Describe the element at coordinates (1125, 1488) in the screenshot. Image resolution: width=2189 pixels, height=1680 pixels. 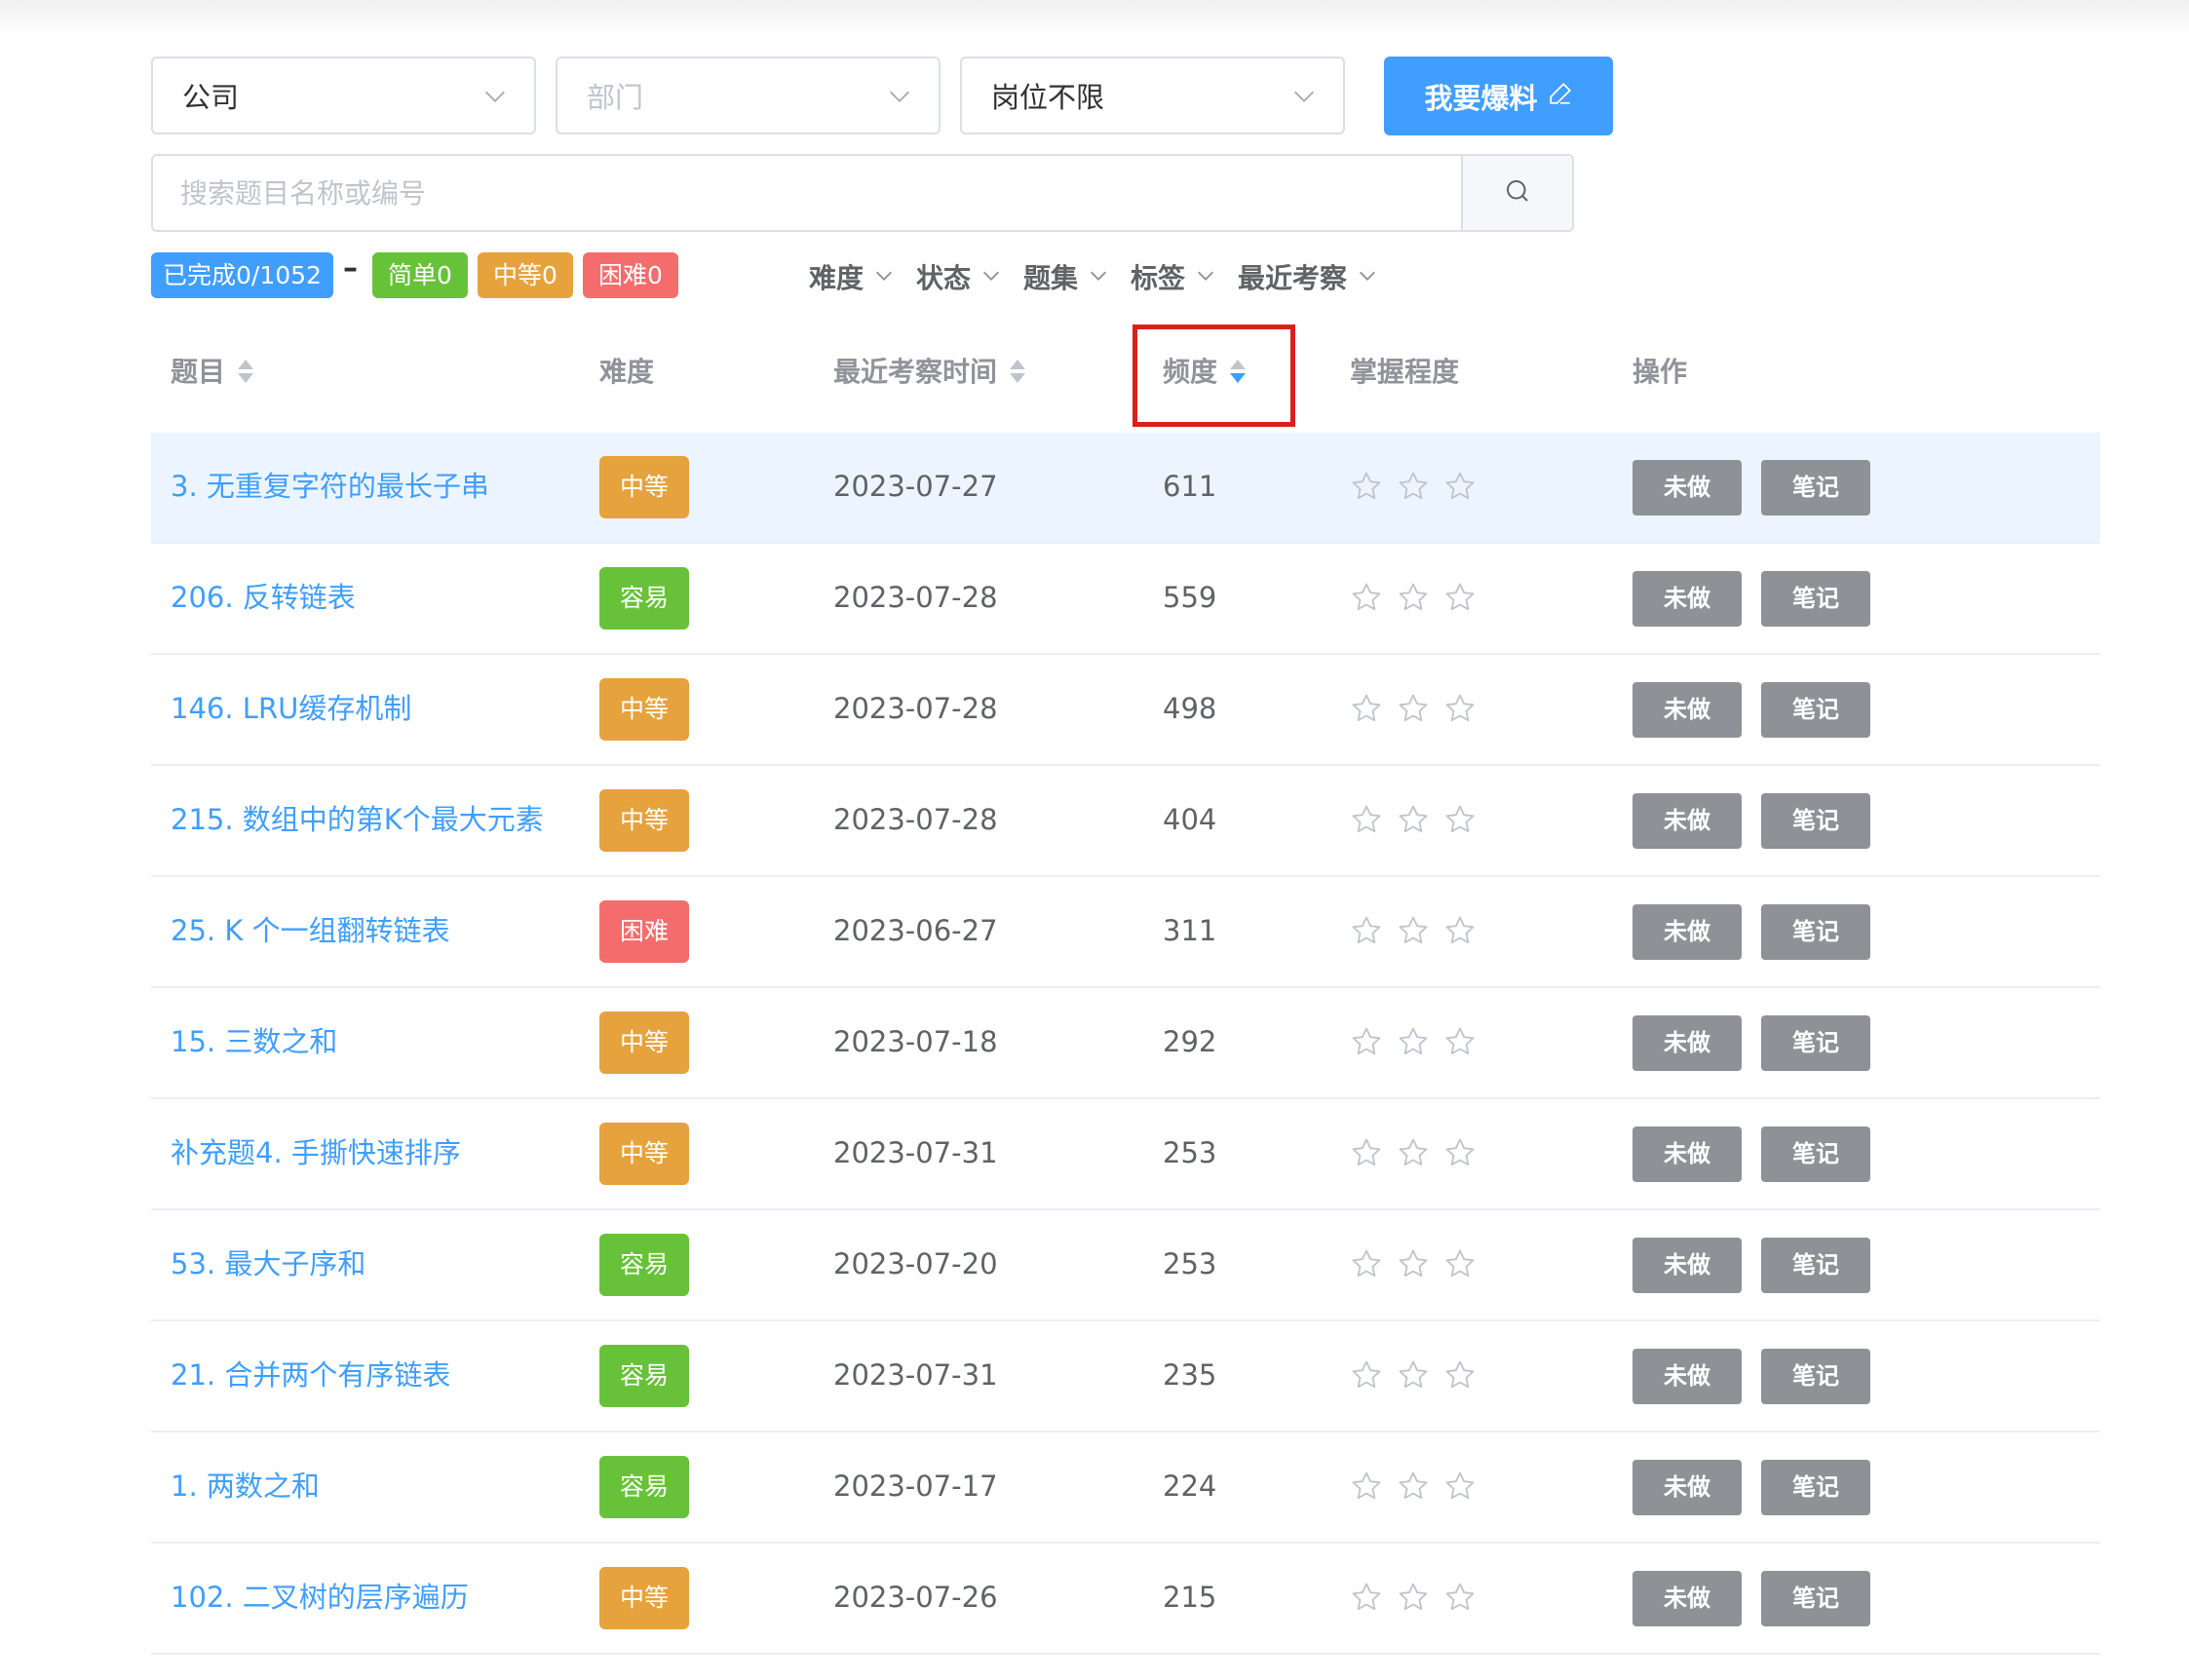
I see `table-row: 1. 两数之和 容易 2023-07-17 224 未做 笔记` at that location.